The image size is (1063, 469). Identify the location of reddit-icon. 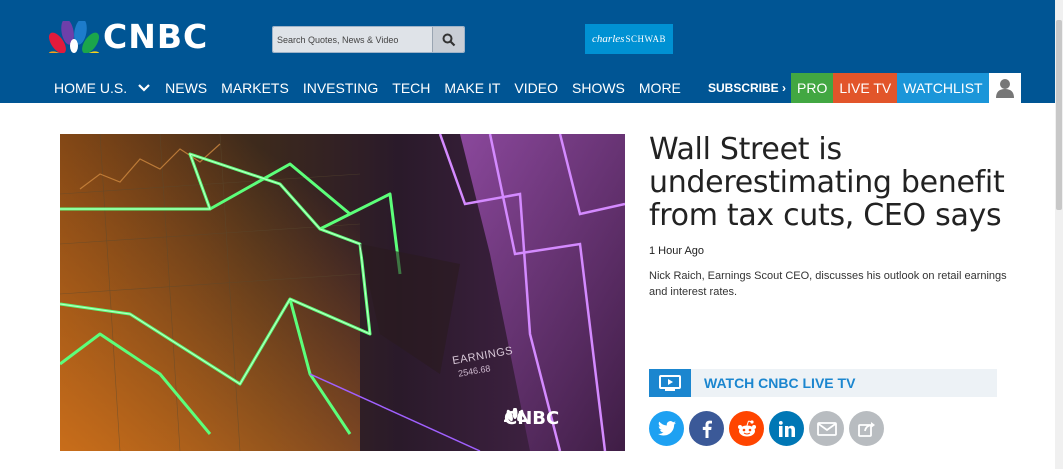
(746, 427).